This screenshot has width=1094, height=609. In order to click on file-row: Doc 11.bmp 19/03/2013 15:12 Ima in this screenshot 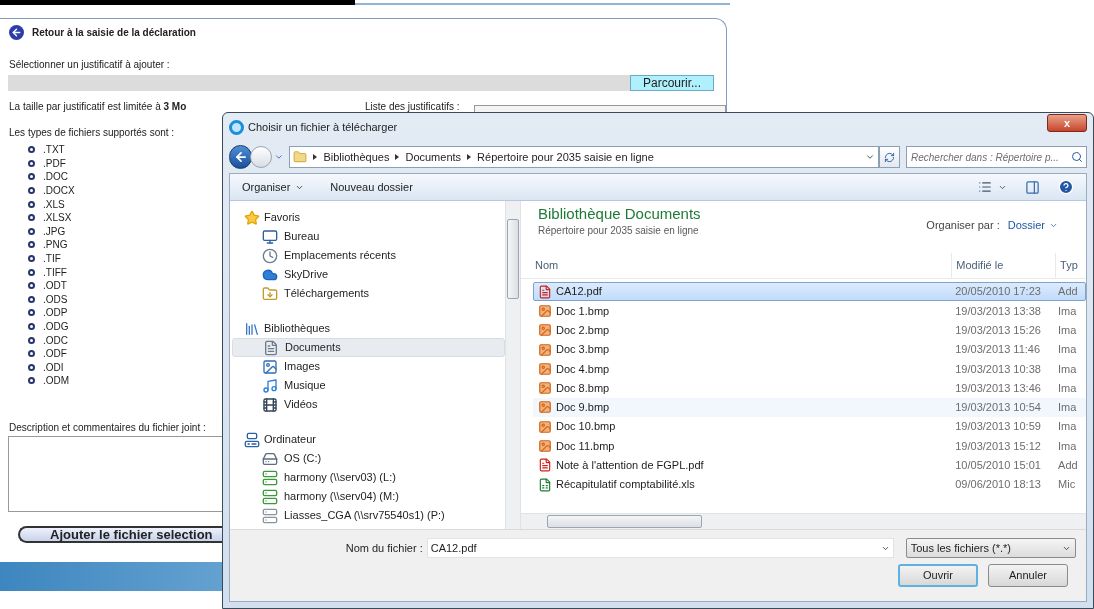, I will do `click(809, 446)`.